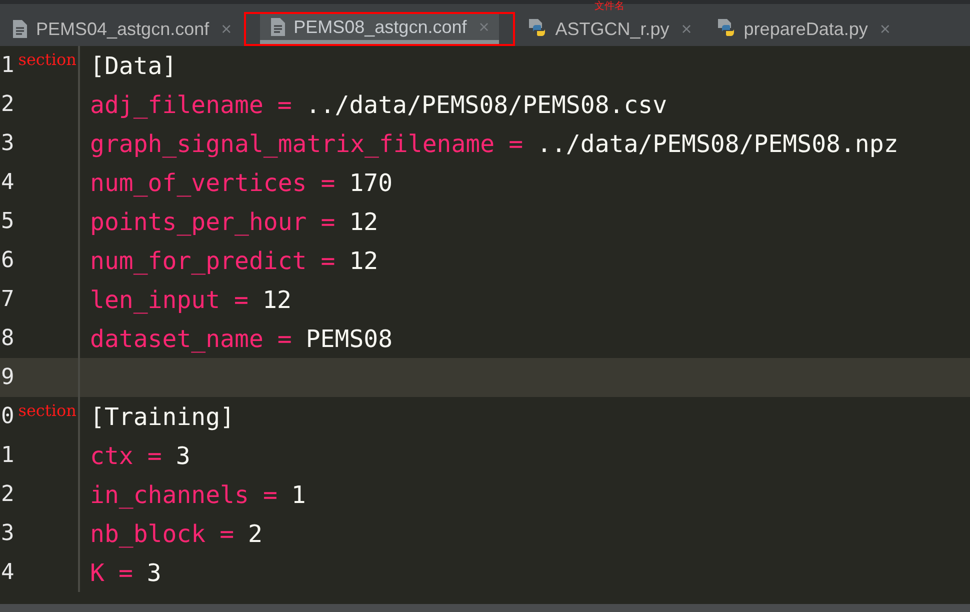 Image resolution: width=970 pixels, height=612 pixels. Describe the element at coordinates (133, 66) in the screenshot. I see `section-header: [Data]` at that location.